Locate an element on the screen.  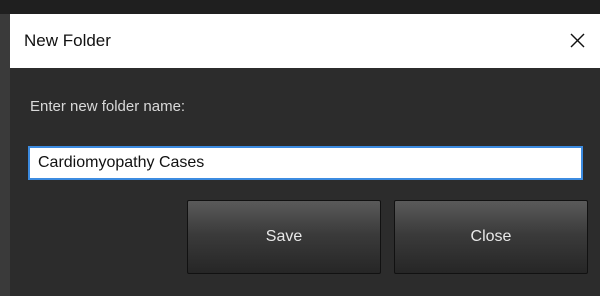
save-button: Save is located at coordinates (284, 237).